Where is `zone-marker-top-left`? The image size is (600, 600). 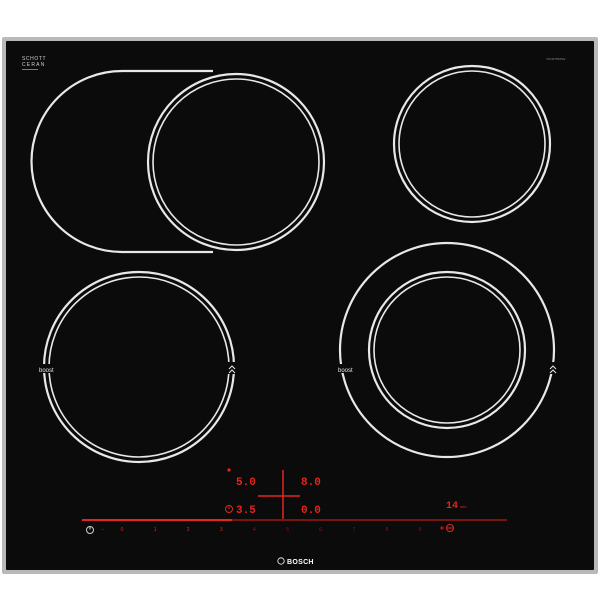
zone-marker-top-left is located at coordinates (229, 470).